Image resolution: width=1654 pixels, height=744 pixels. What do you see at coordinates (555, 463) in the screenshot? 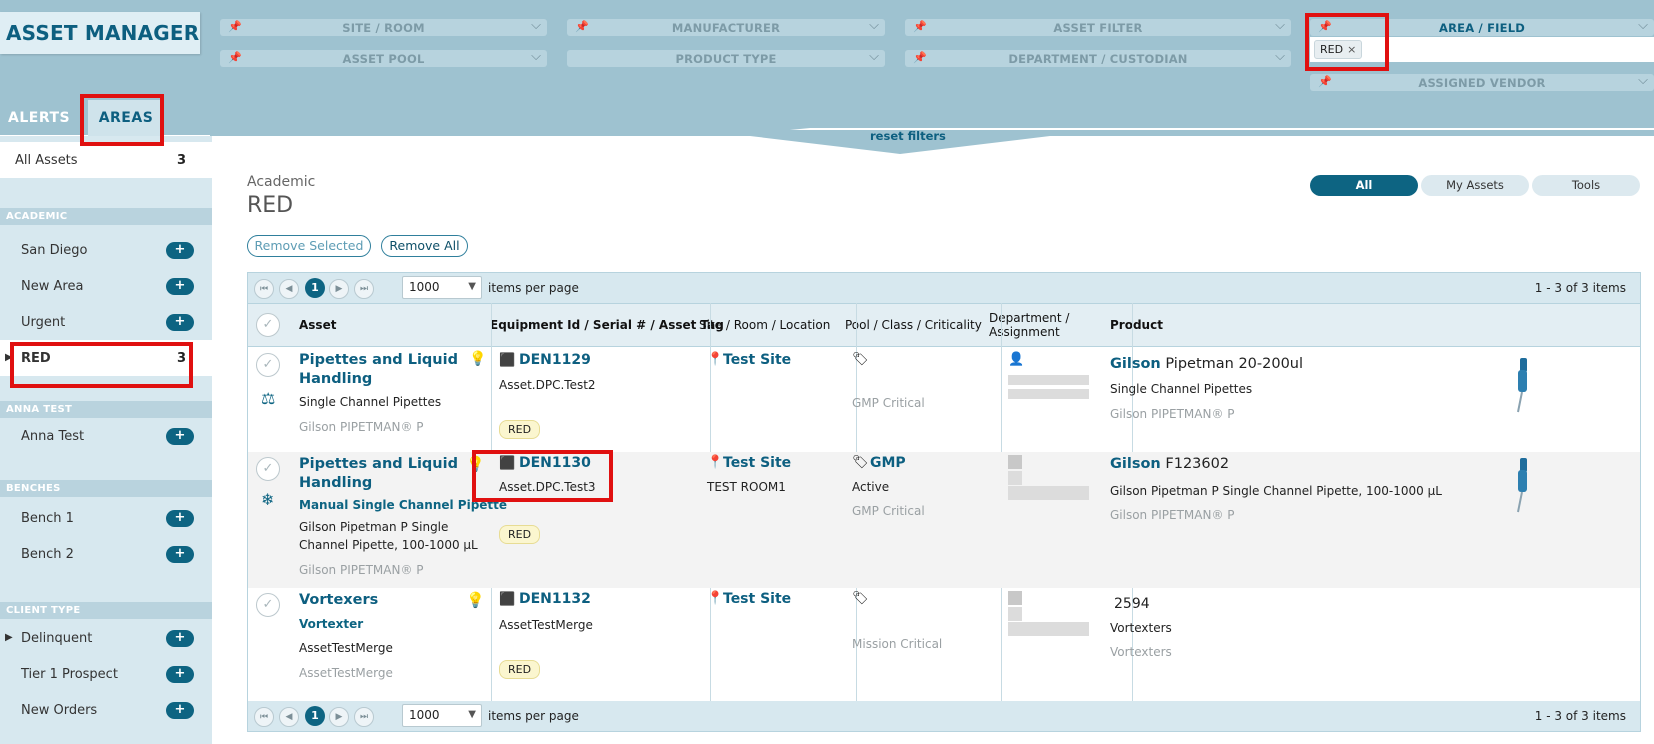
I see `equipment-id-link: DEN1130` at bounding box center [555, 463].